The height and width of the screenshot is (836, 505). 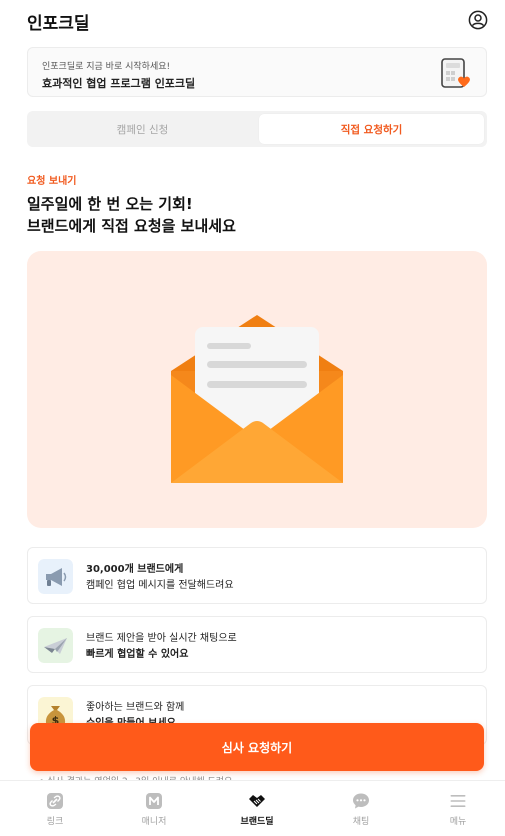 I want to click on review-request-button: 심사 요청하기, so click(x=257, y=747).